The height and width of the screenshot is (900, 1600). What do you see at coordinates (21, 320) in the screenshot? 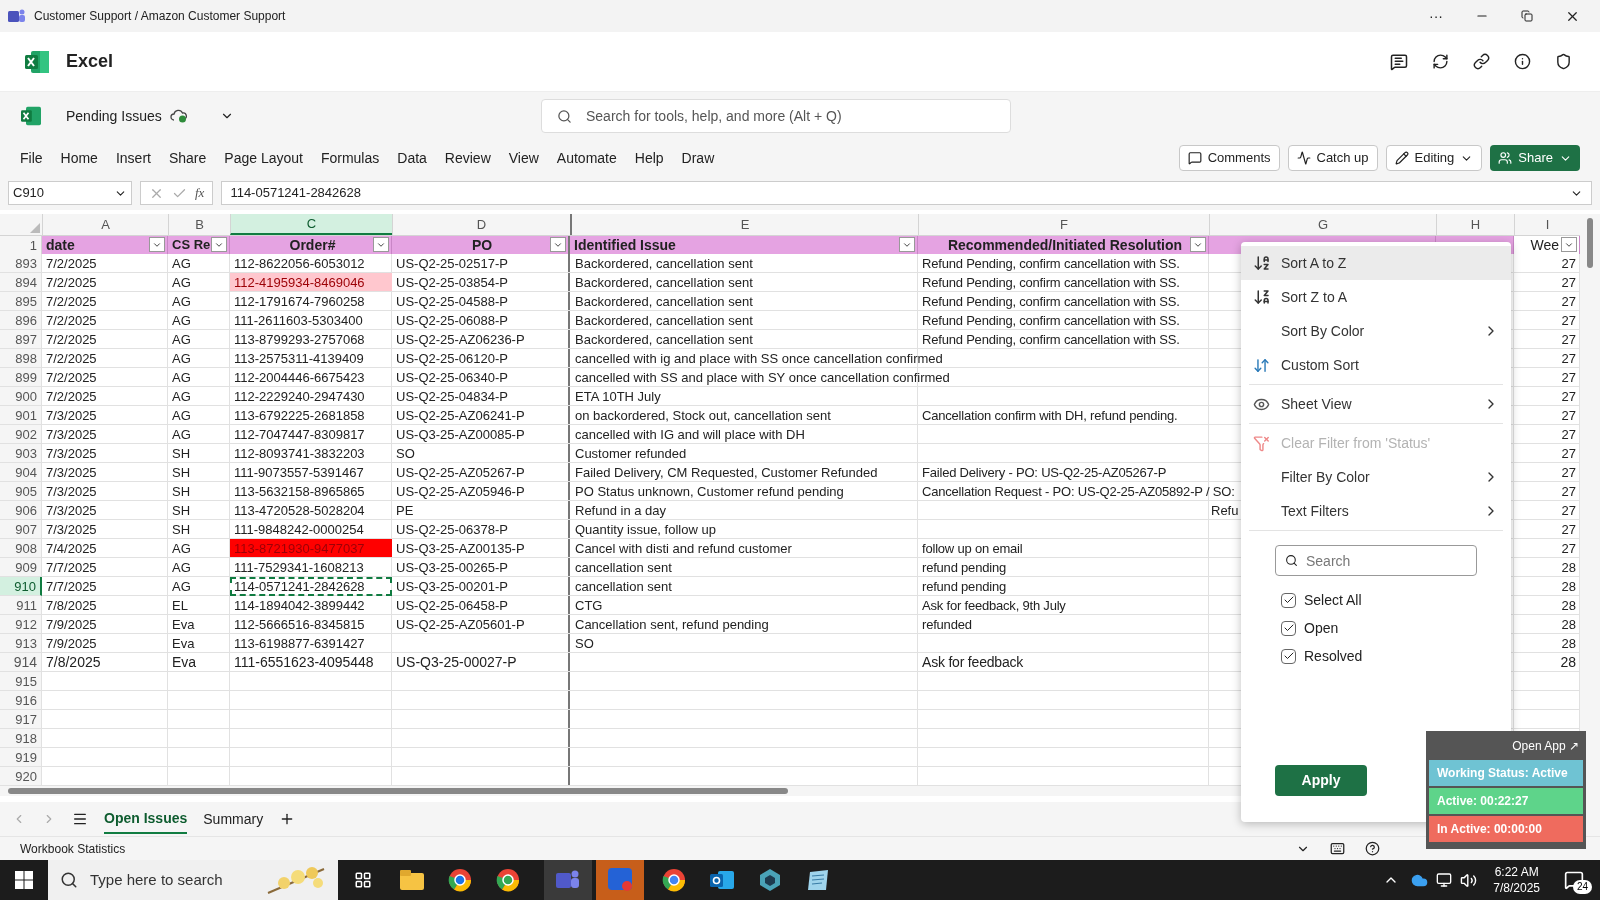
I see `row-number: 896` at bounding box center [21, 320].